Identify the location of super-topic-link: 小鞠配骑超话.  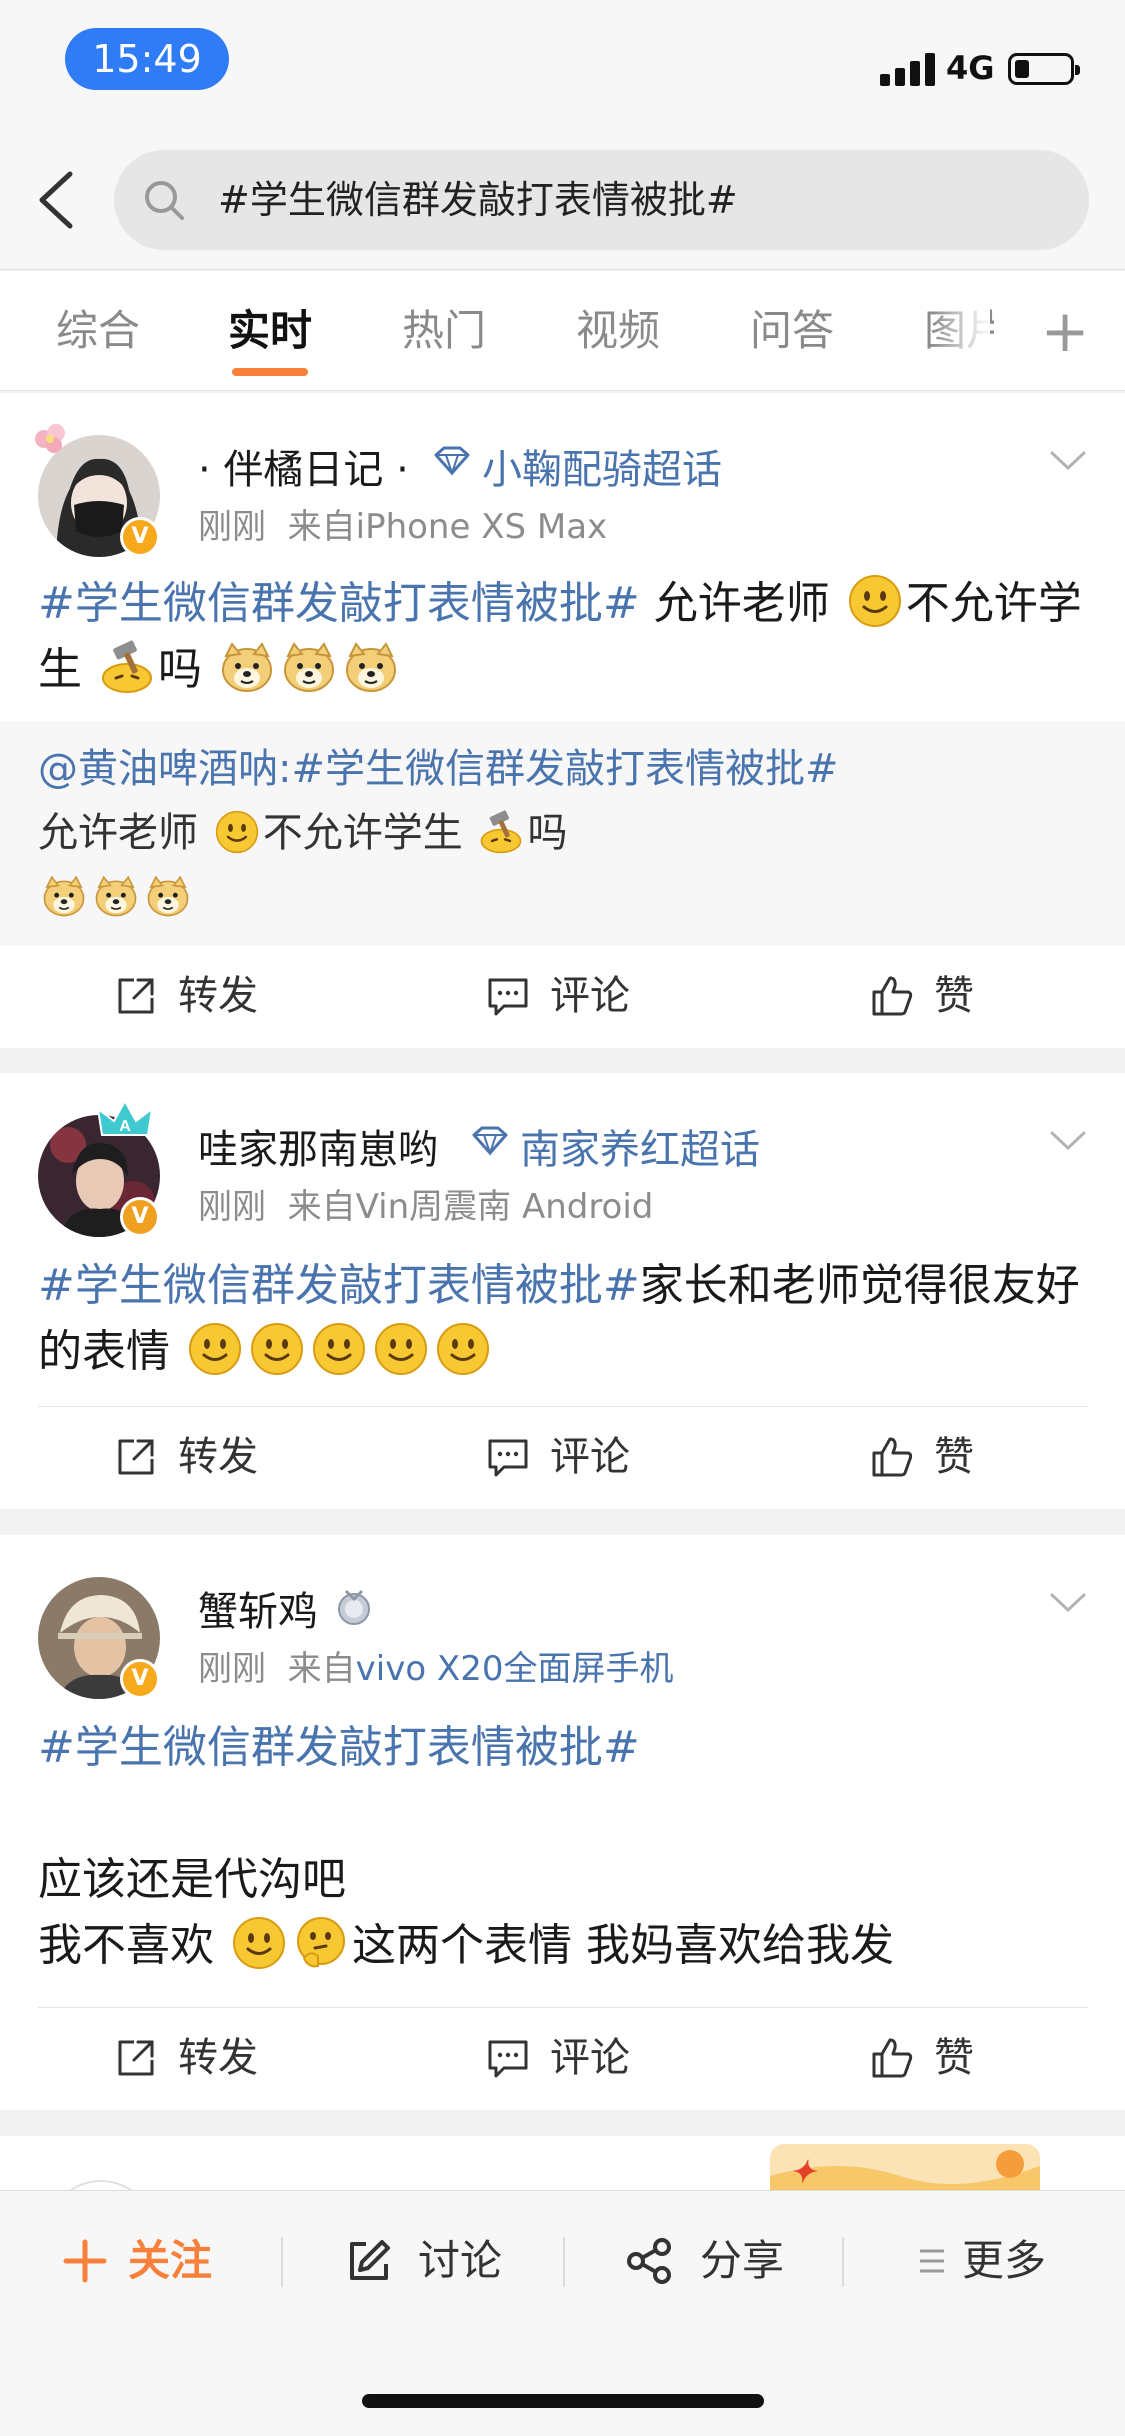
(602, 466).